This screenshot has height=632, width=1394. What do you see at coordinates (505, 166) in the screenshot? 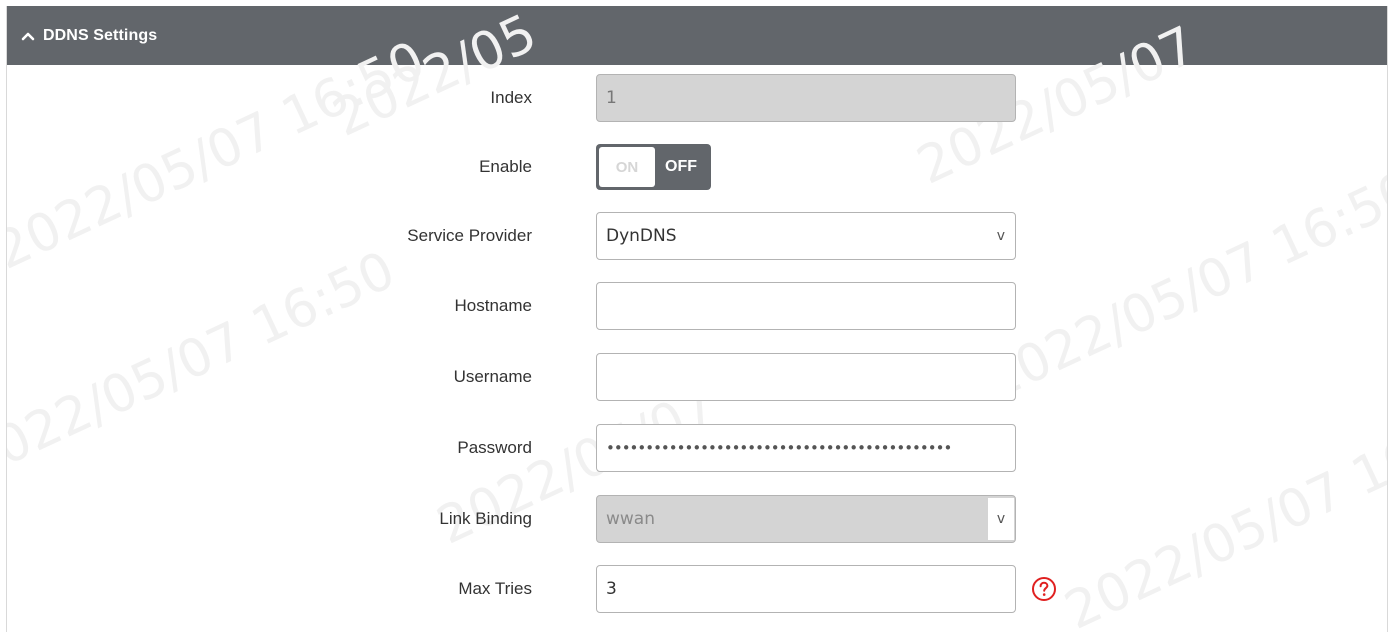
I see `enable-label: Enable` at bounding box center [505, 166].